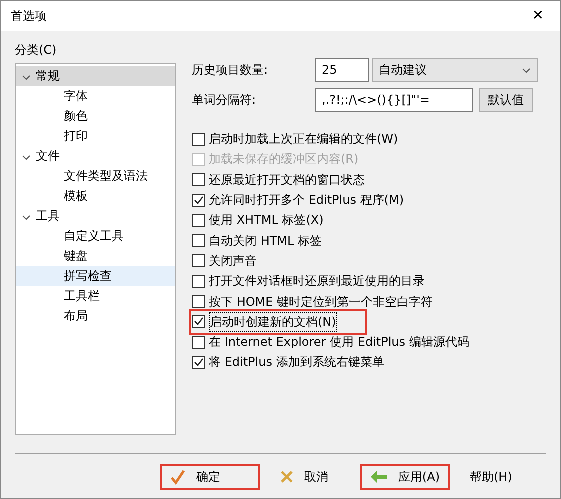 This screenshot has width=561, height=499. I want to click on checkbox-label: 自动关闭 HTML 标签, so click(265, 241).